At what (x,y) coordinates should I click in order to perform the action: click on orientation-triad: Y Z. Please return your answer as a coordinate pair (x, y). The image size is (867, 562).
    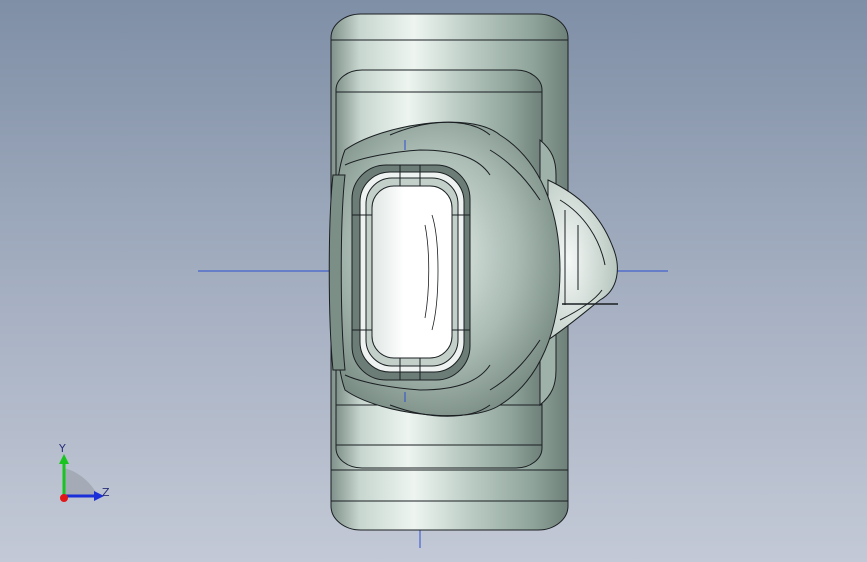
    Looking at the image, I should click on (84, 472).